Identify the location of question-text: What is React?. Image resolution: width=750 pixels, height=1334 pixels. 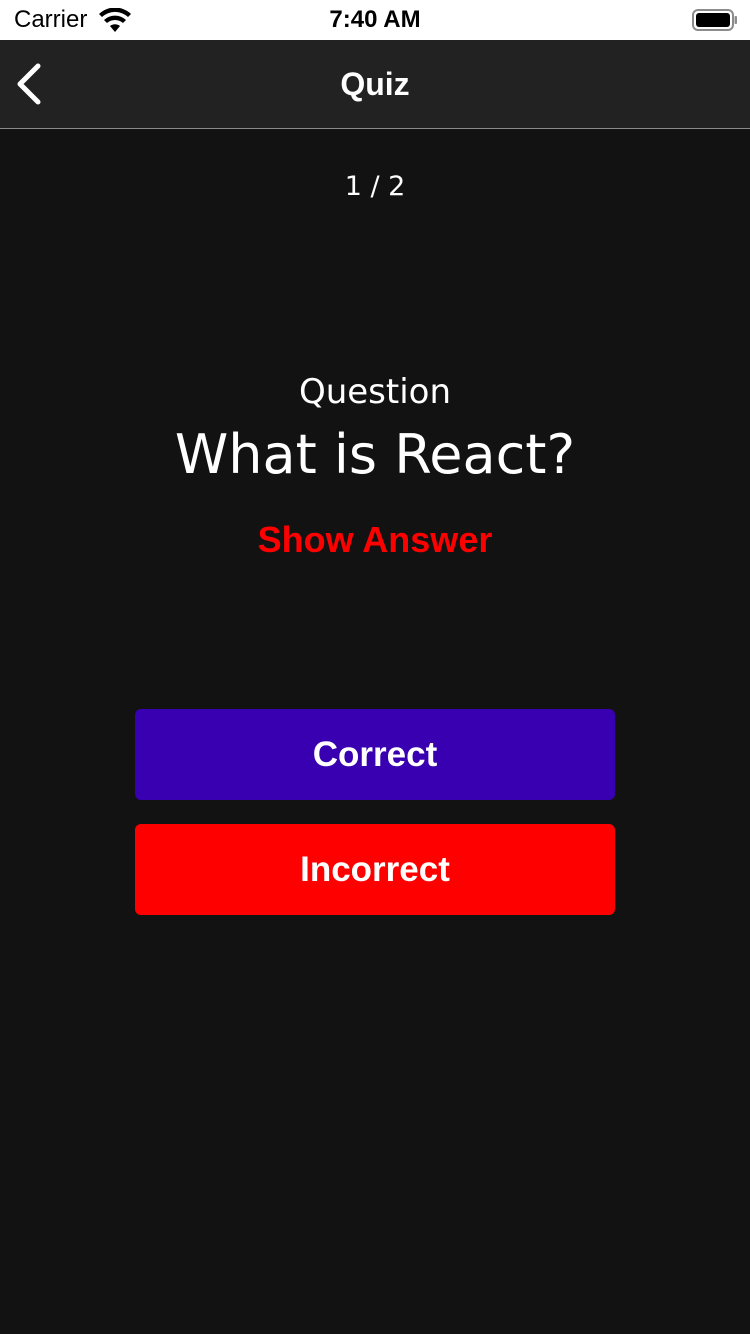
(375, 454).